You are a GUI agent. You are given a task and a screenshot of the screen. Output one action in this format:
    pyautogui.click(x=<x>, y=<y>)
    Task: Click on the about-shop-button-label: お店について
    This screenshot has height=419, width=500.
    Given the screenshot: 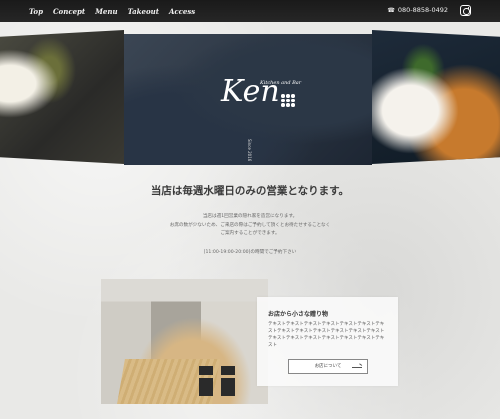 What is the action you would take?
    pyautogui.click(x=328, y=366)
    